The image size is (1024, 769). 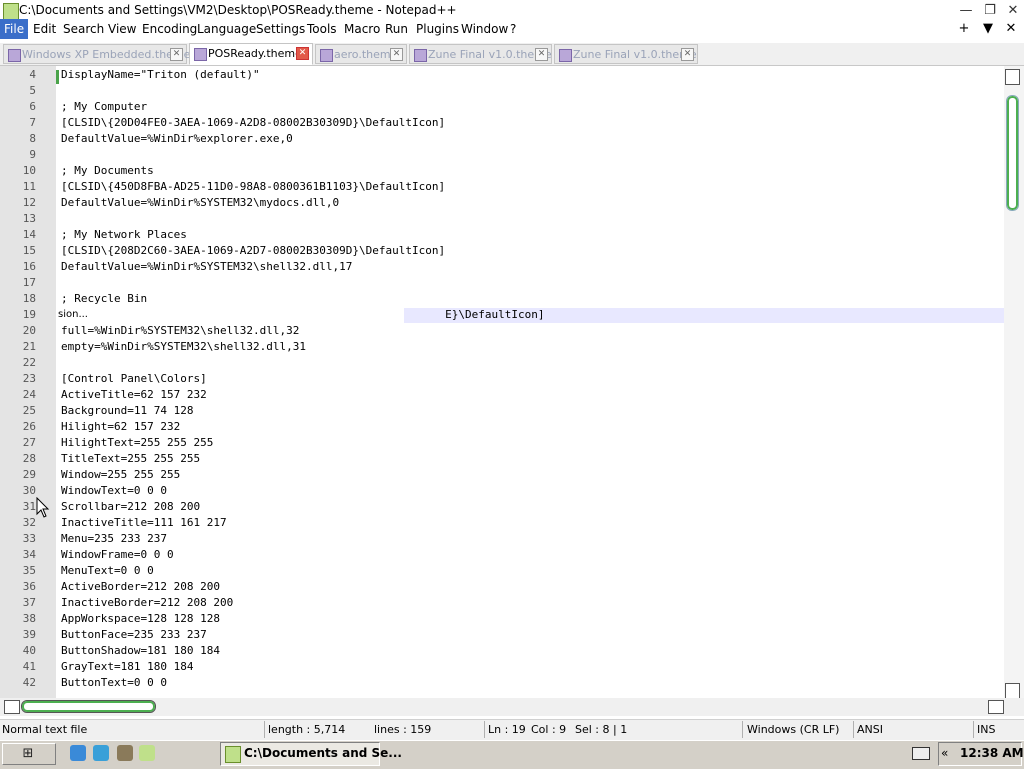 What do you see at coordinates (996, 707) in the screenshot?
I see `scroll-right-button` at bounding box center [996, 707].